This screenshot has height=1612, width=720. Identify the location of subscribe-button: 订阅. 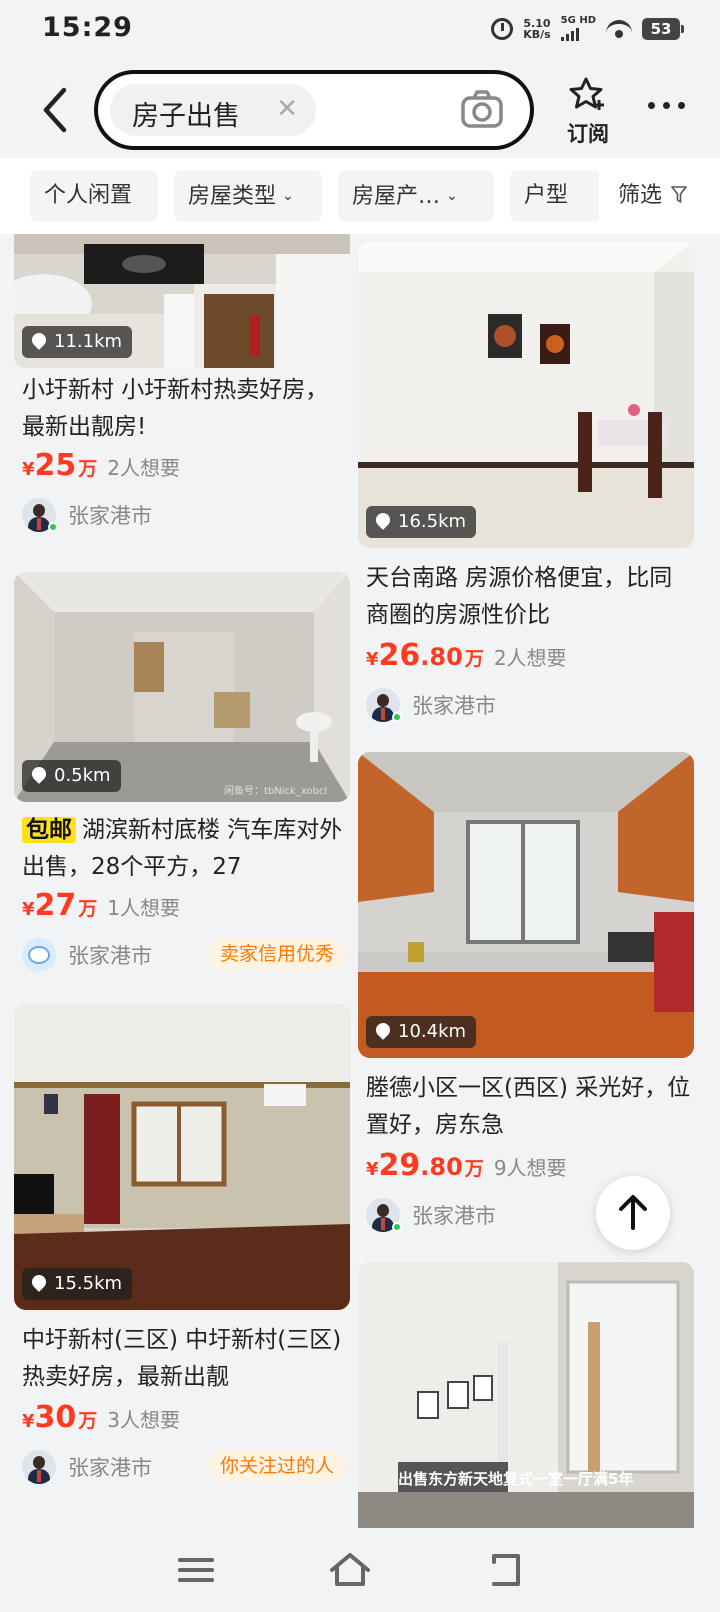
(588, 112).